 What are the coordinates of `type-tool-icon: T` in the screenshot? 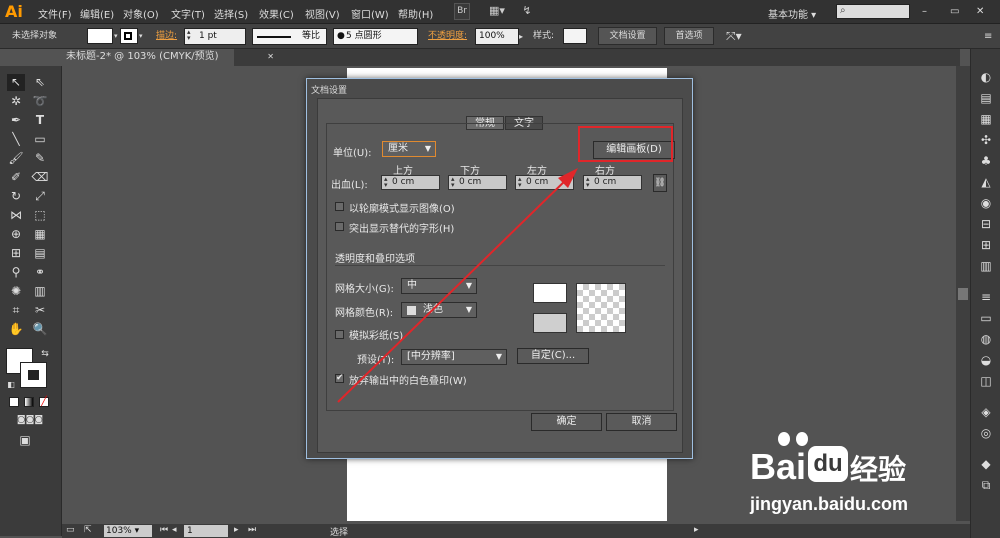 It's located at (40, 120).